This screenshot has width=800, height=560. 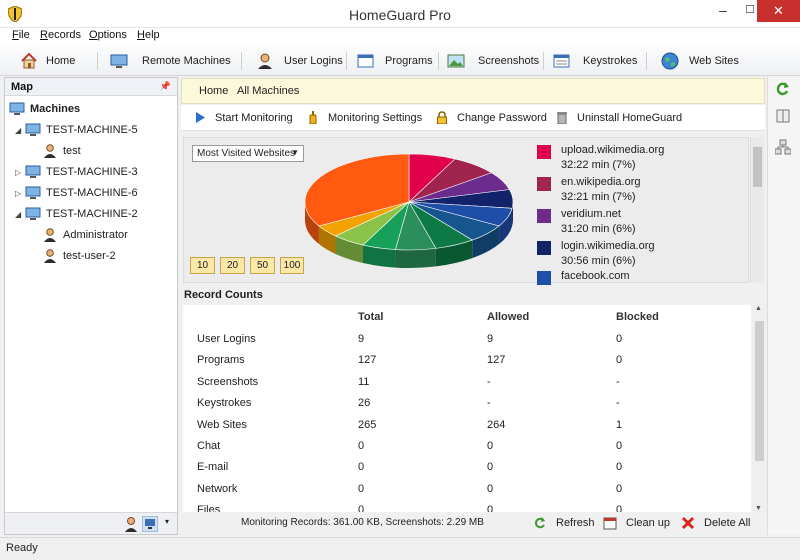 I want to click on machine-view-icon, so click(x=150, y=524).